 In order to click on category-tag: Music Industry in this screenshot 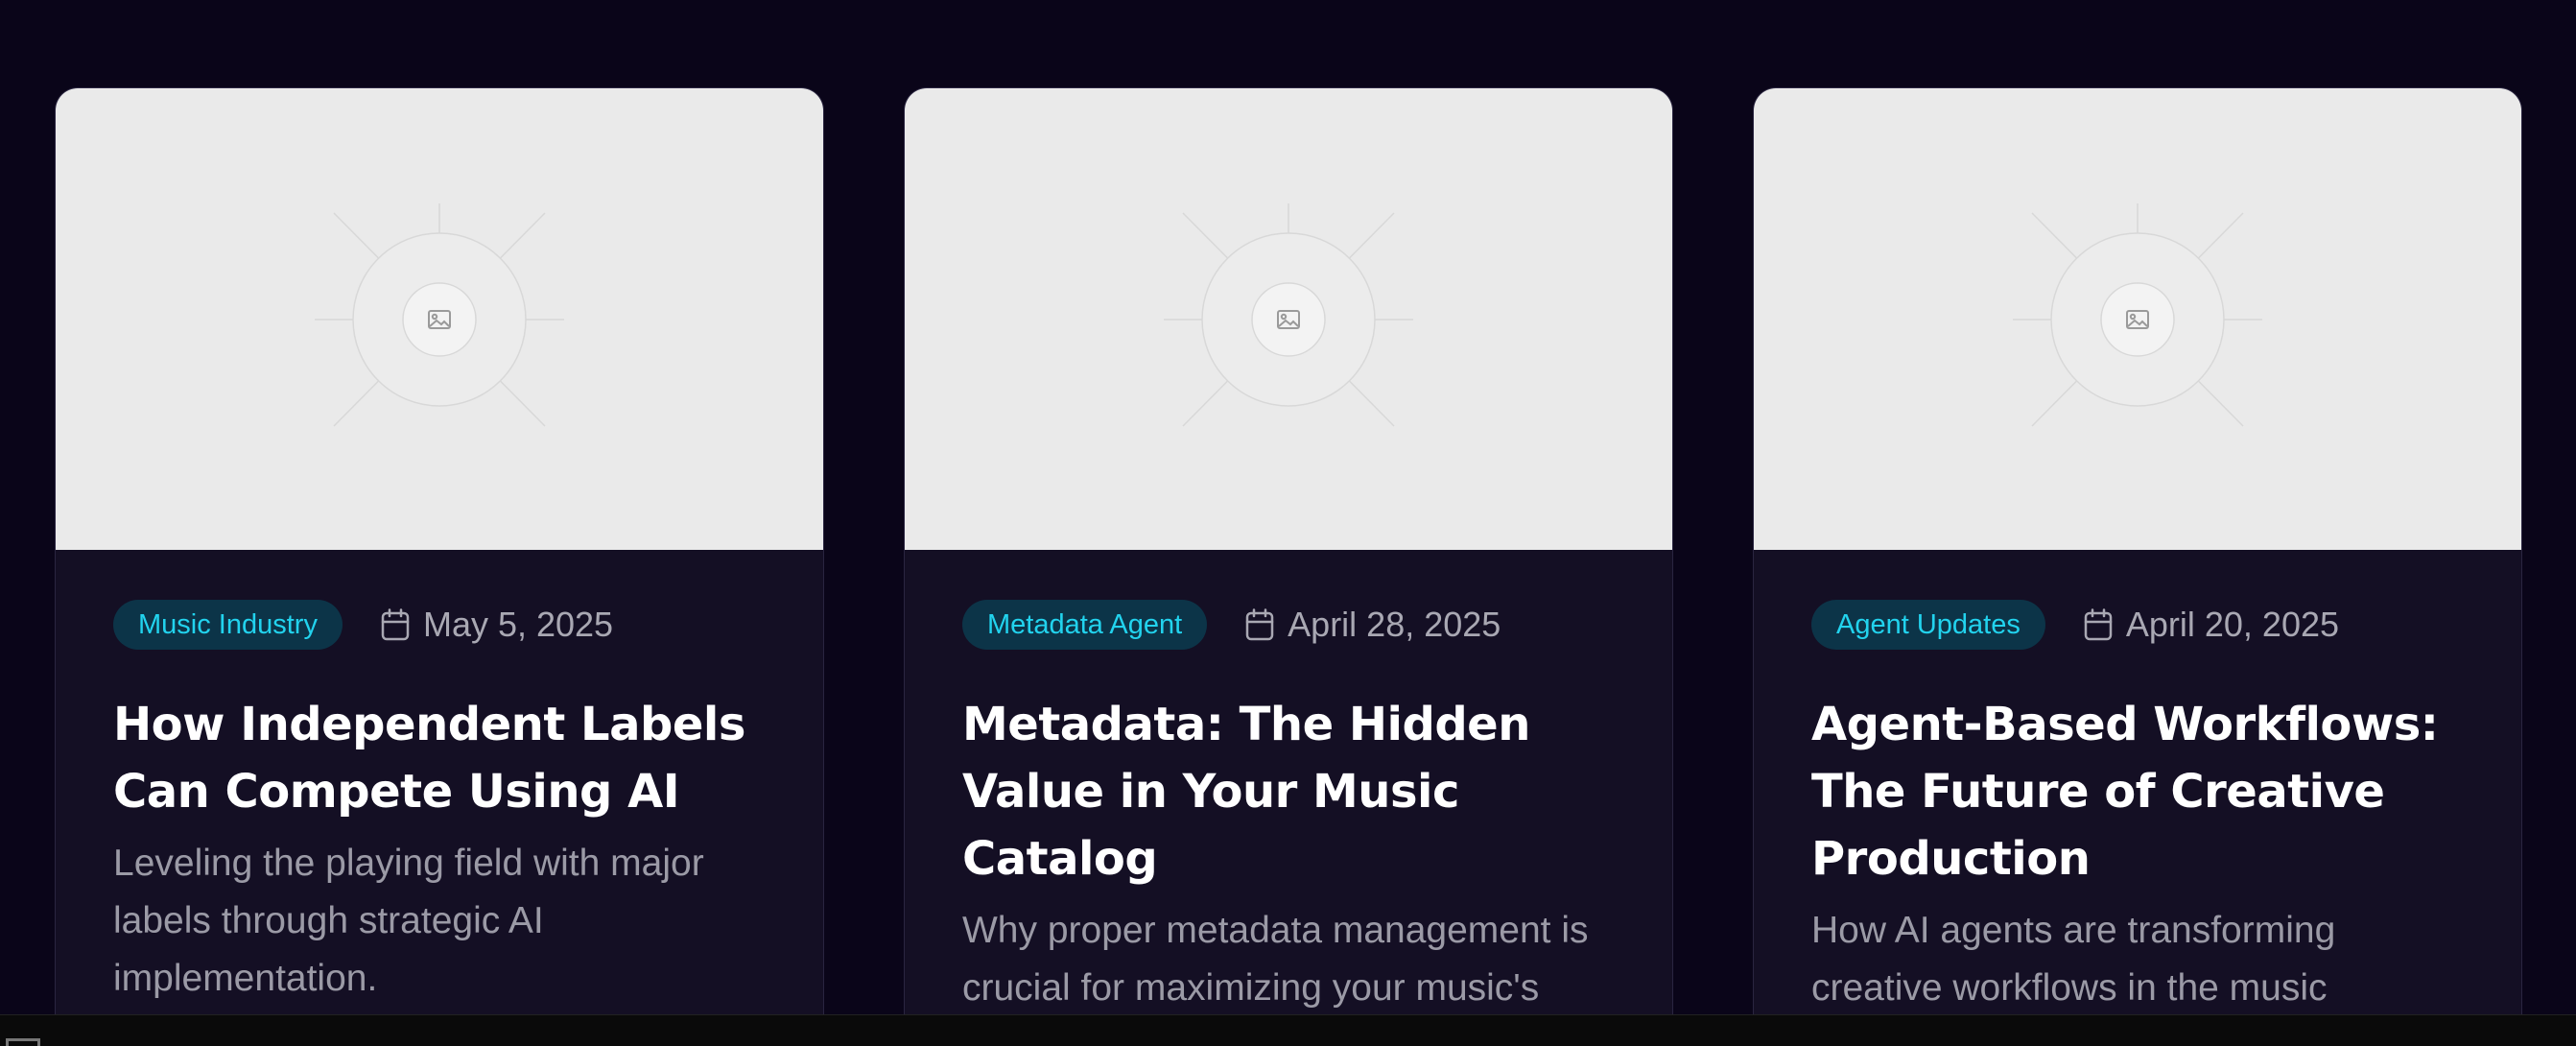, I will do `click(228, 625)`.